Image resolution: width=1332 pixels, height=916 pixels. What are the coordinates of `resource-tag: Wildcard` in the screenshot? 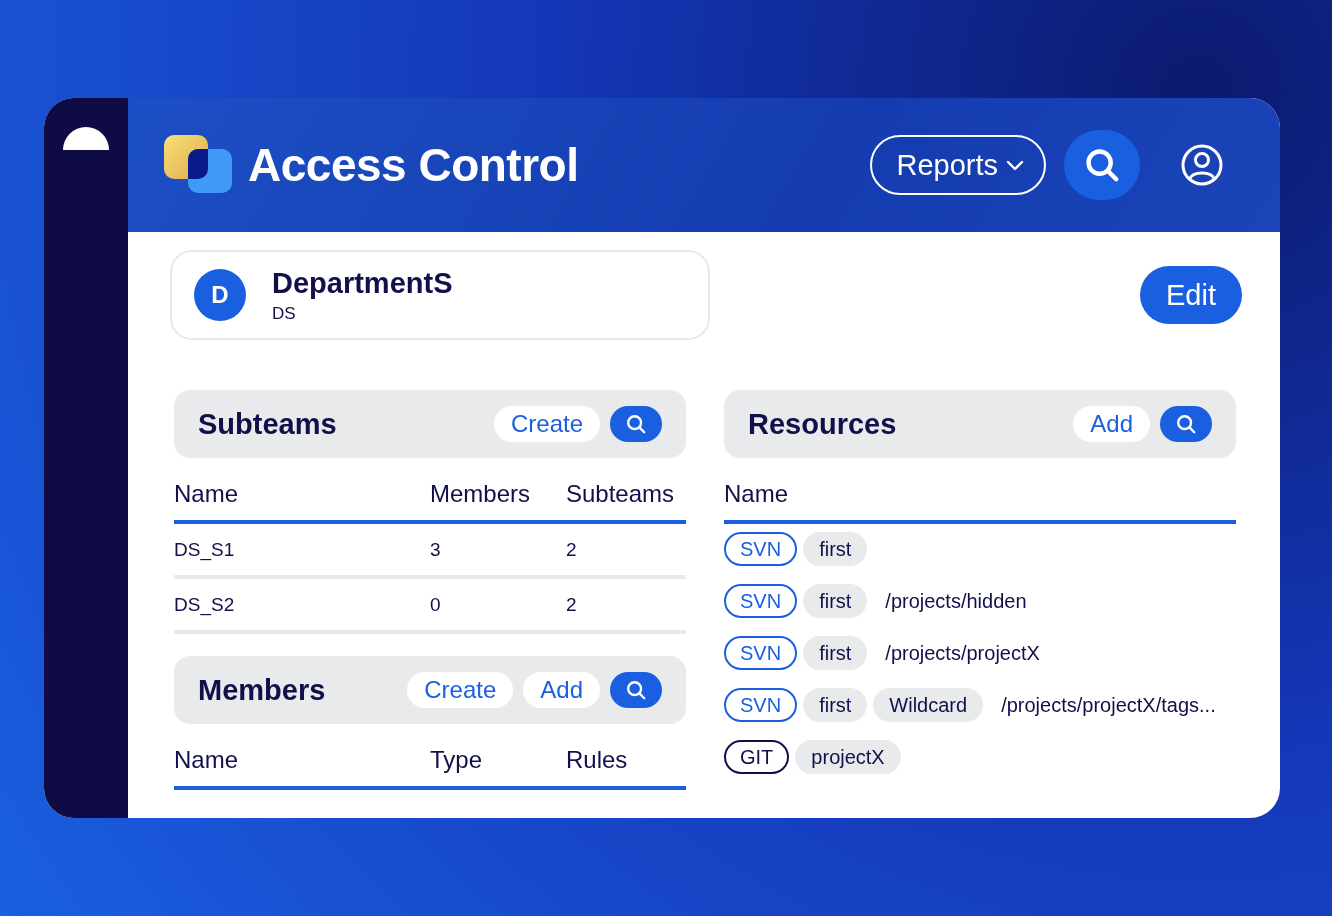 It's located at (928, 705).